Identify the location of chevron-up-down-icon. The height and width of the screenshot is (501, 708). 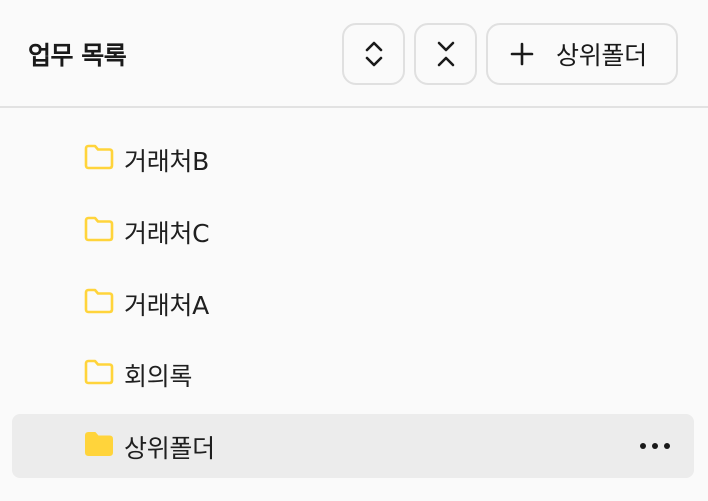
(373, 54).